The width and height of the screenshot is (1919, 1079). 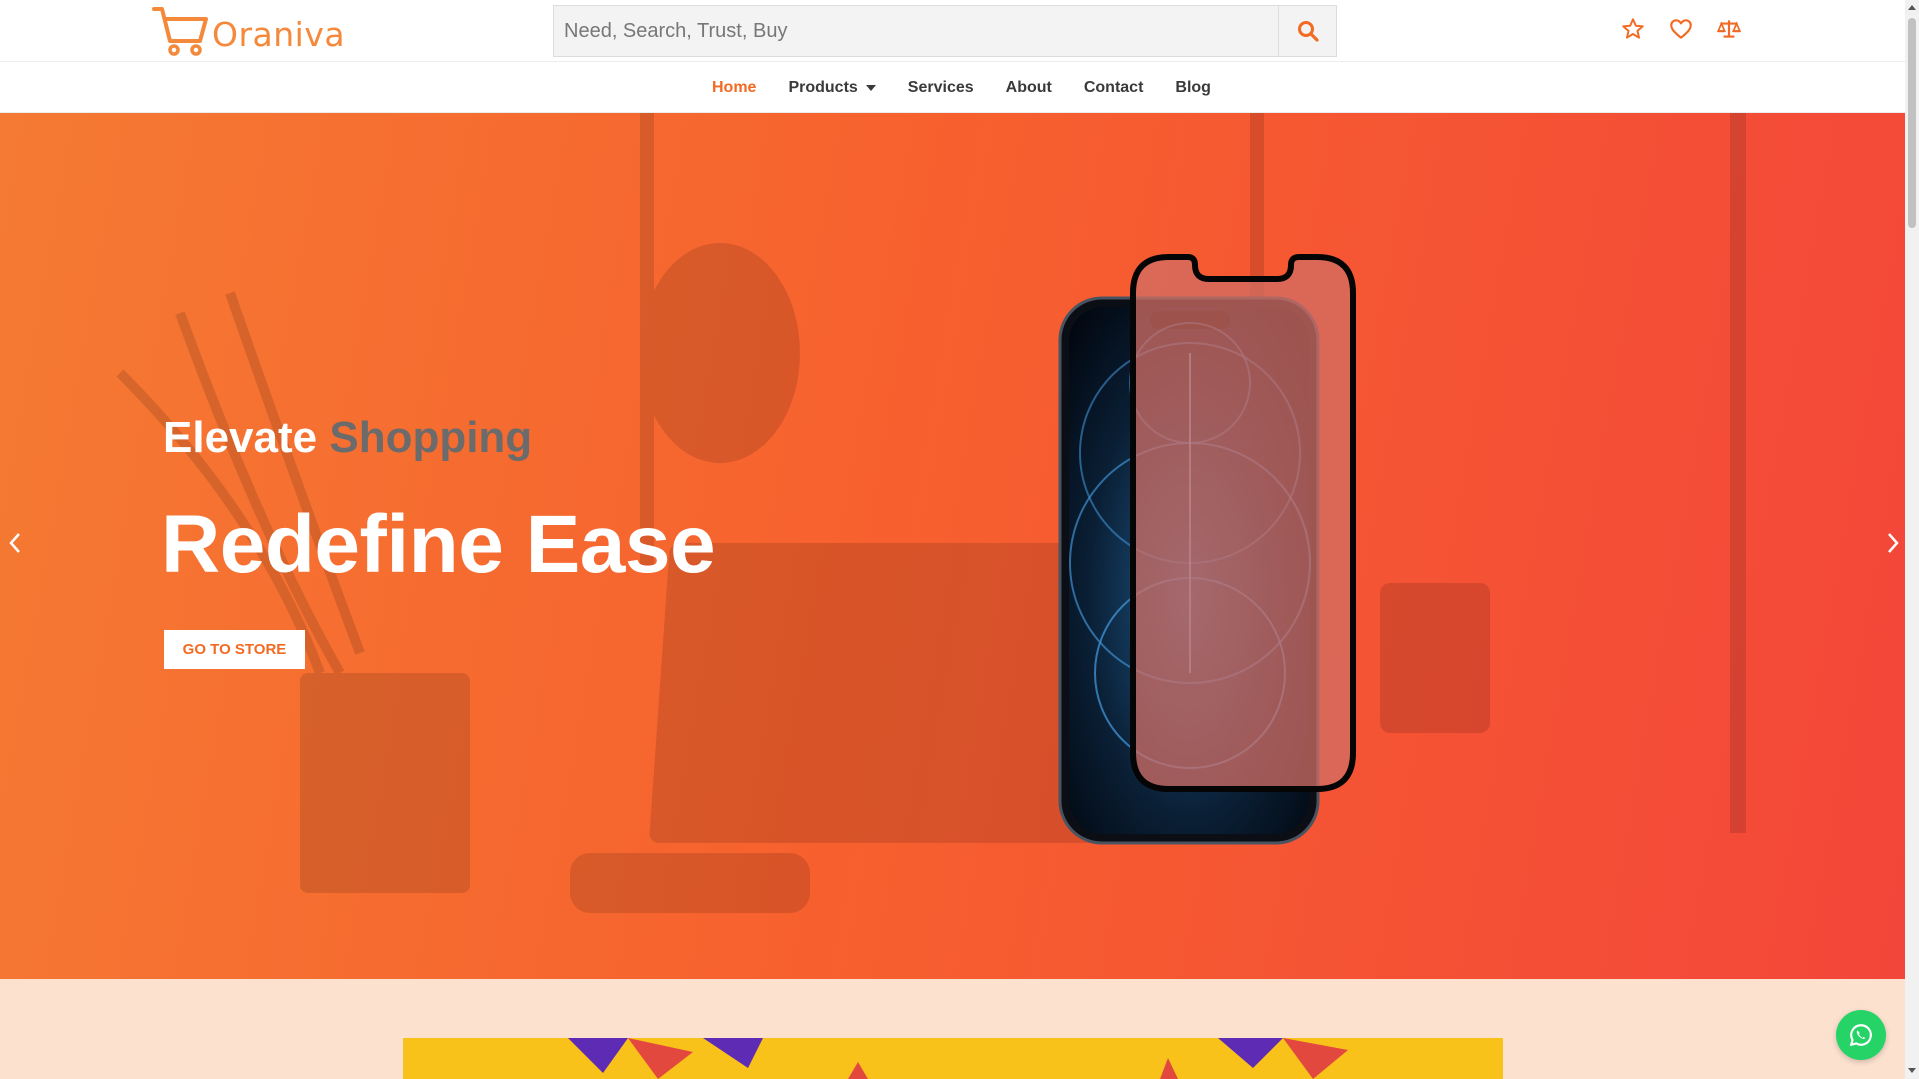 I want to click on hero-title: Redefine Ease, so click(x=438, y=544).